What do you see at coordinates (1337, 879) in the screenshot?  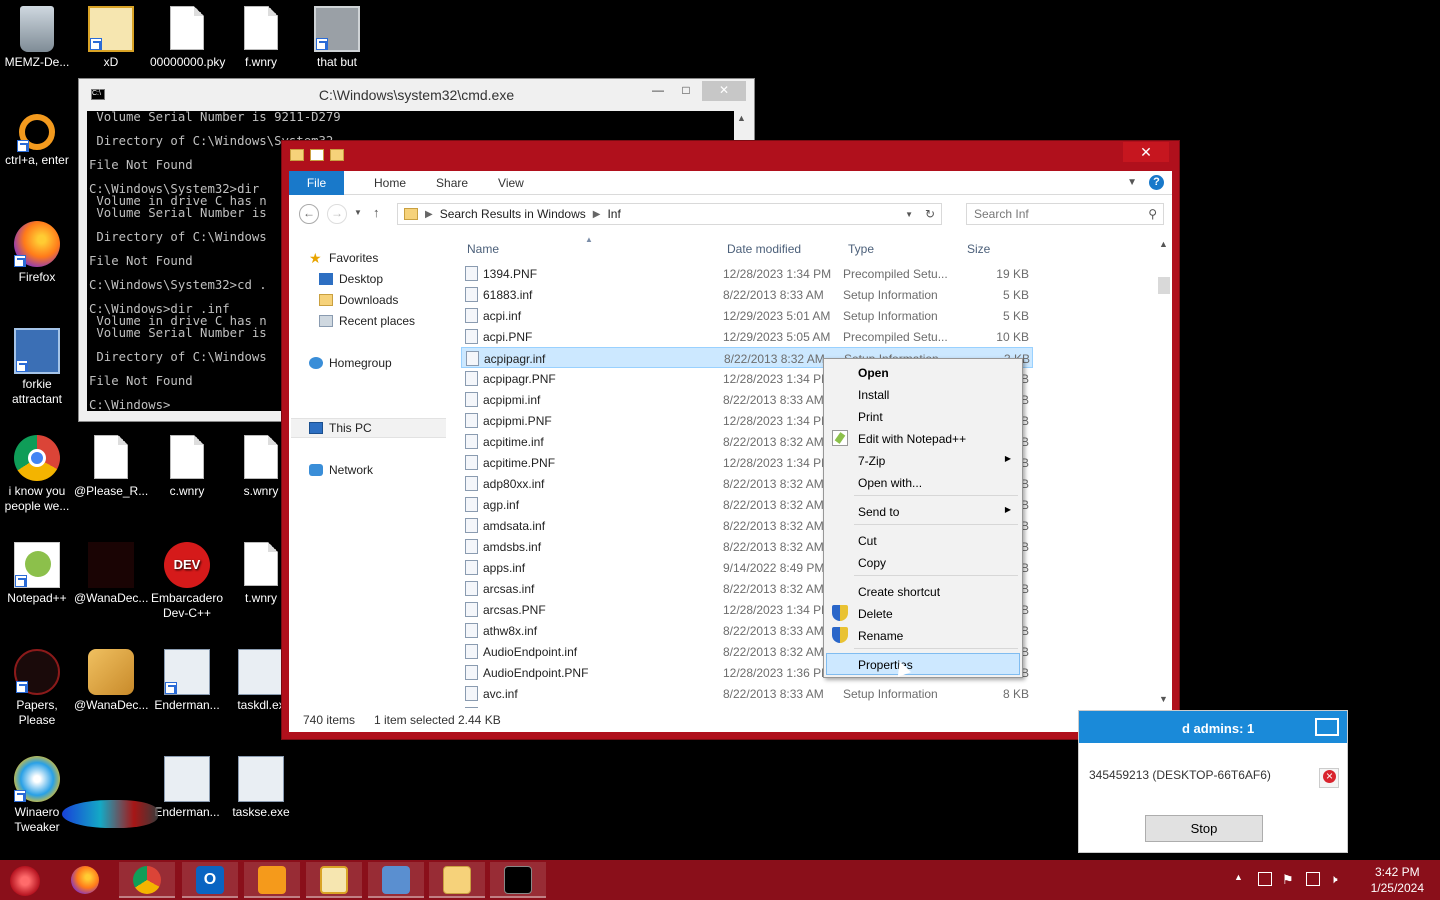 I see `volume-icon: 🕨` at bounding box center [1337, 879].